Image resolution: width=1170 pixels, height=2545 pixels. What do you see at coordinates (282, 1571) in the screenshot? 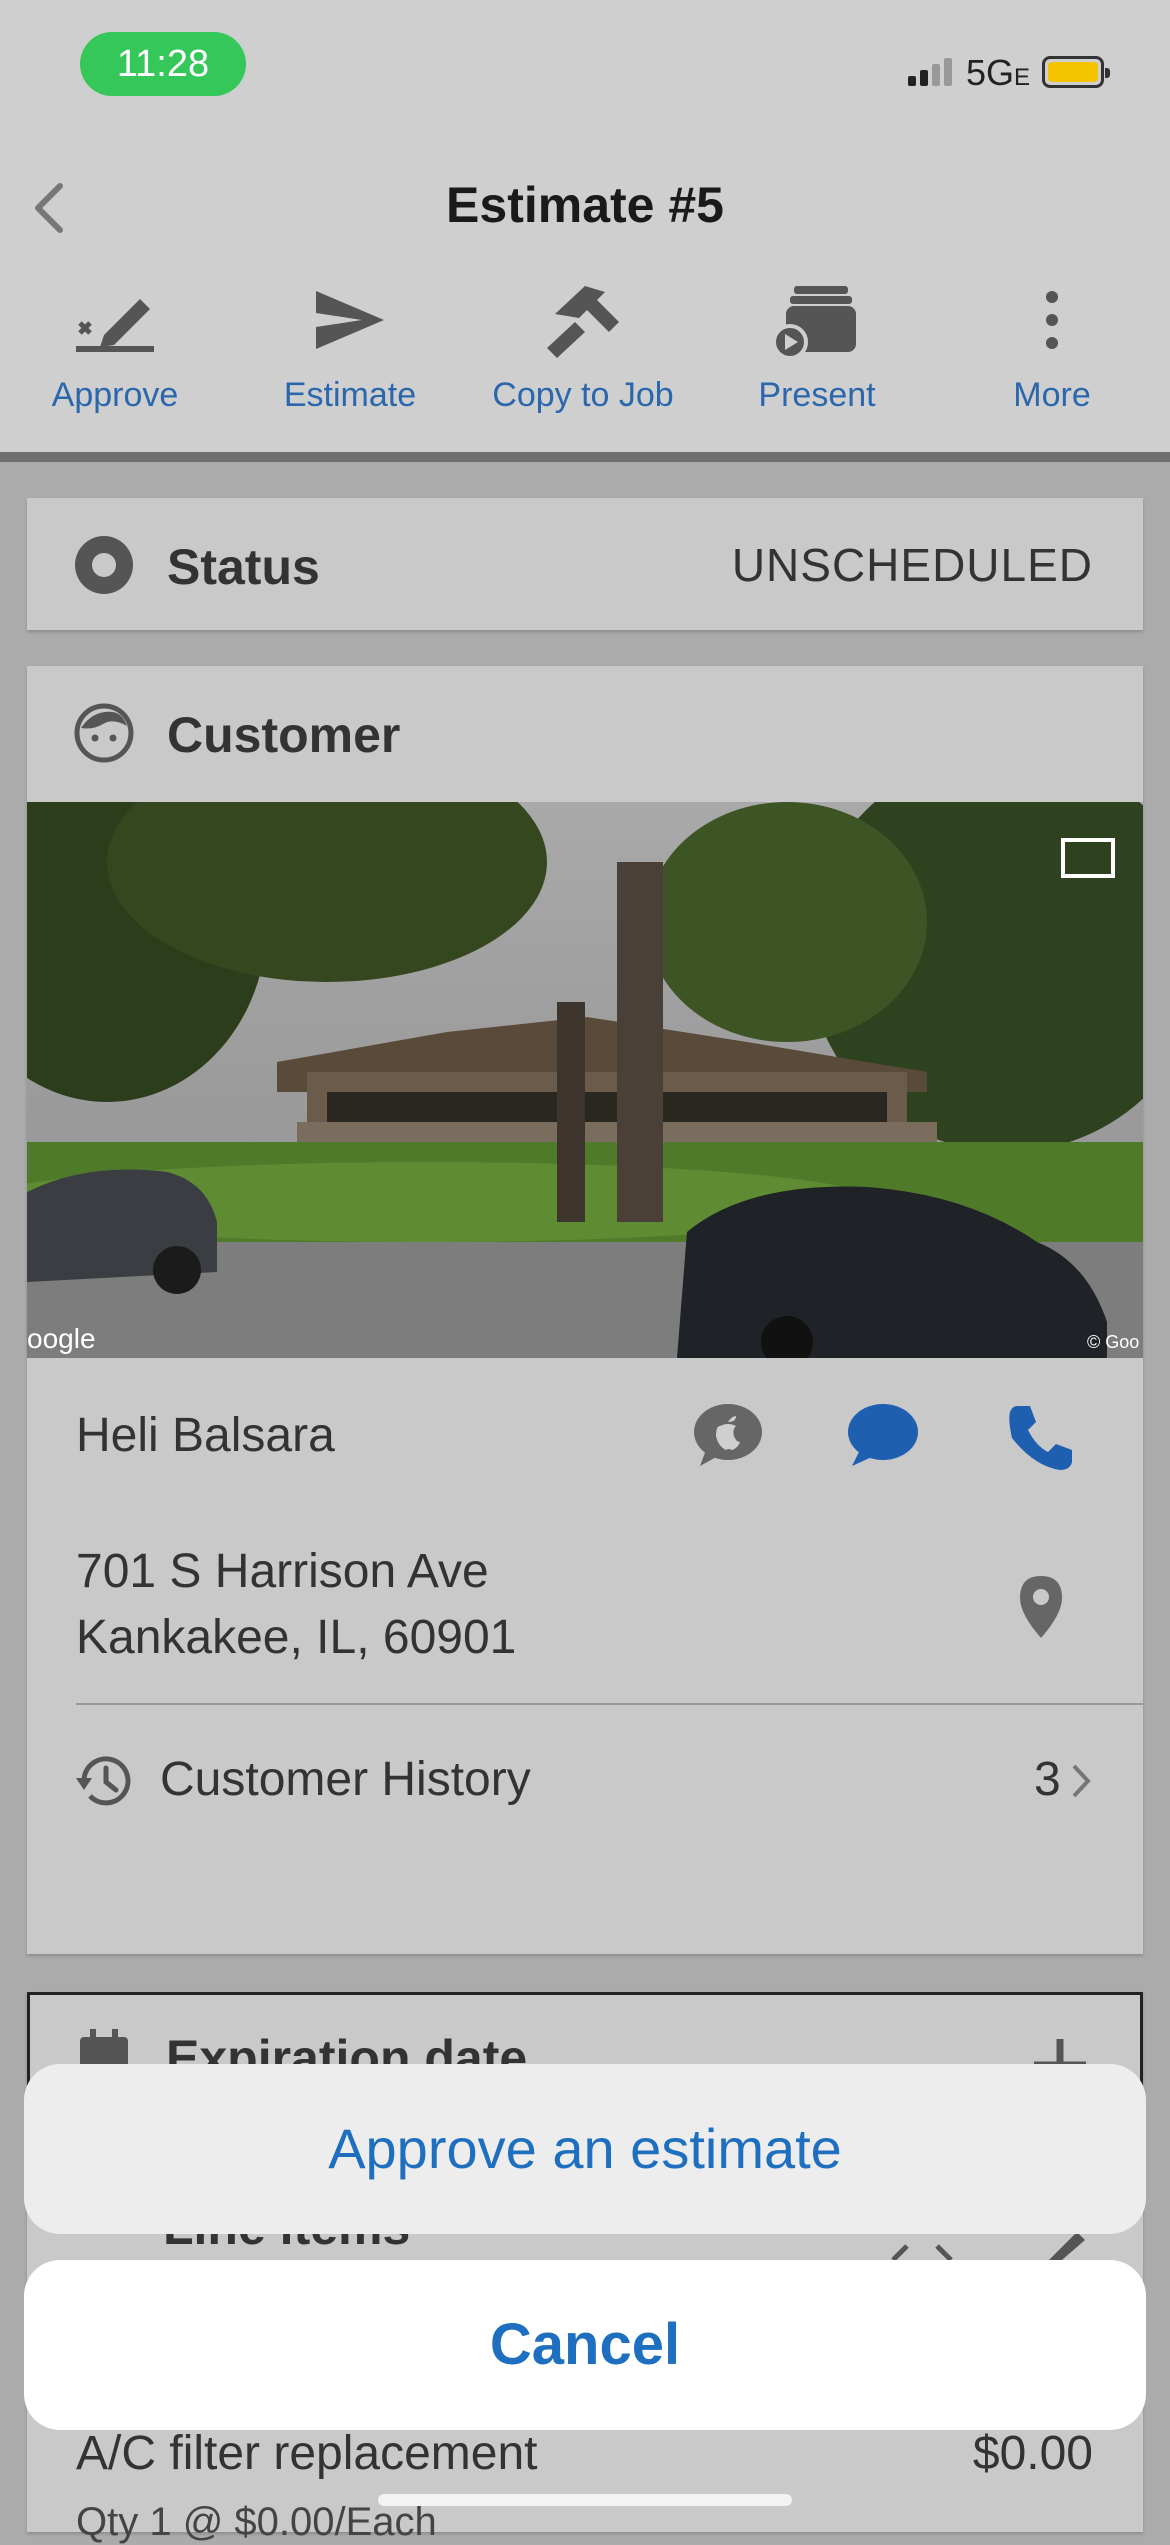
I see `address-line-1: 701 S Harrison Ave` at bounding box center [282, 1571].